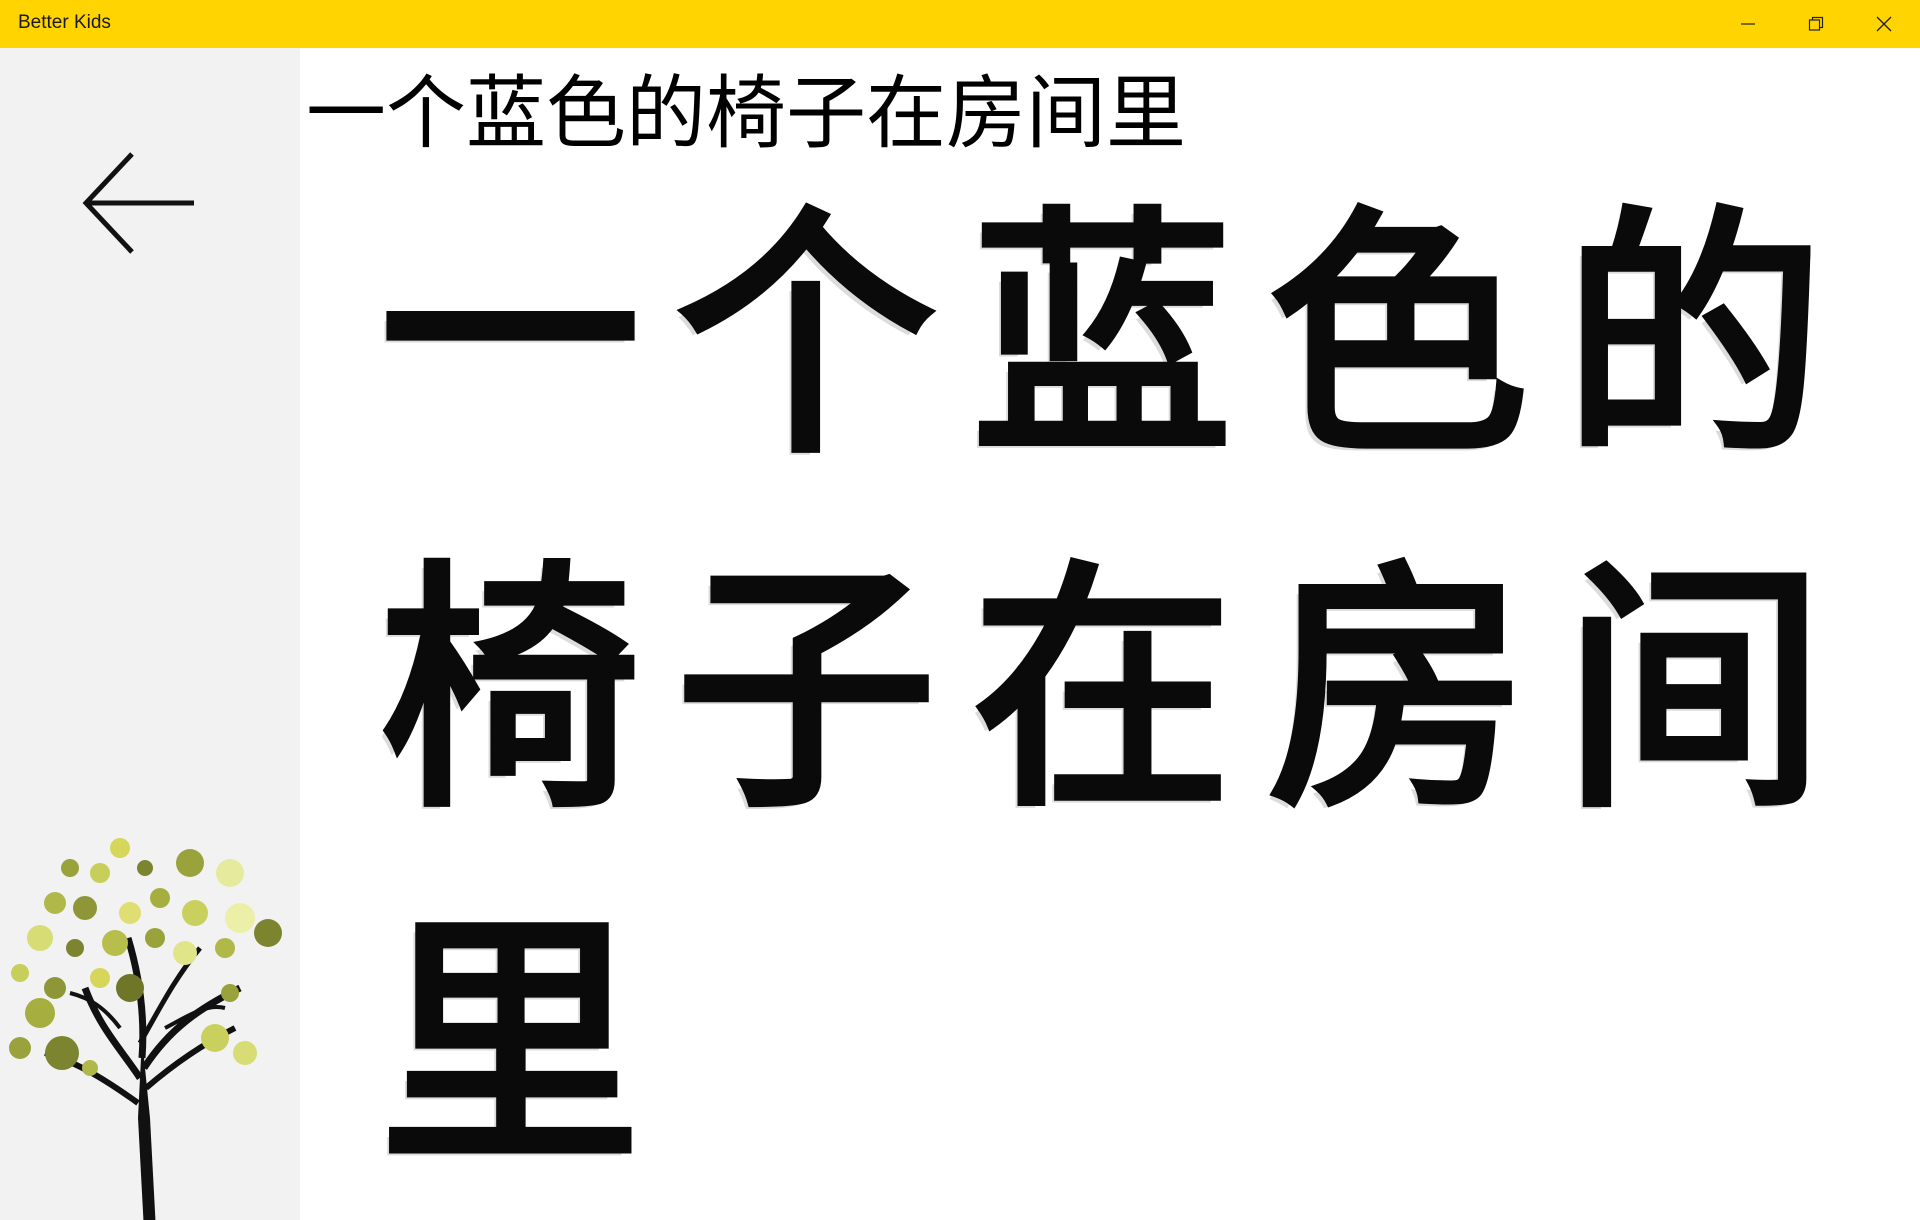 The width and height of the screenshot is (1920, 1220). I want to click on character-glyph: 间, so click(1694, 691).